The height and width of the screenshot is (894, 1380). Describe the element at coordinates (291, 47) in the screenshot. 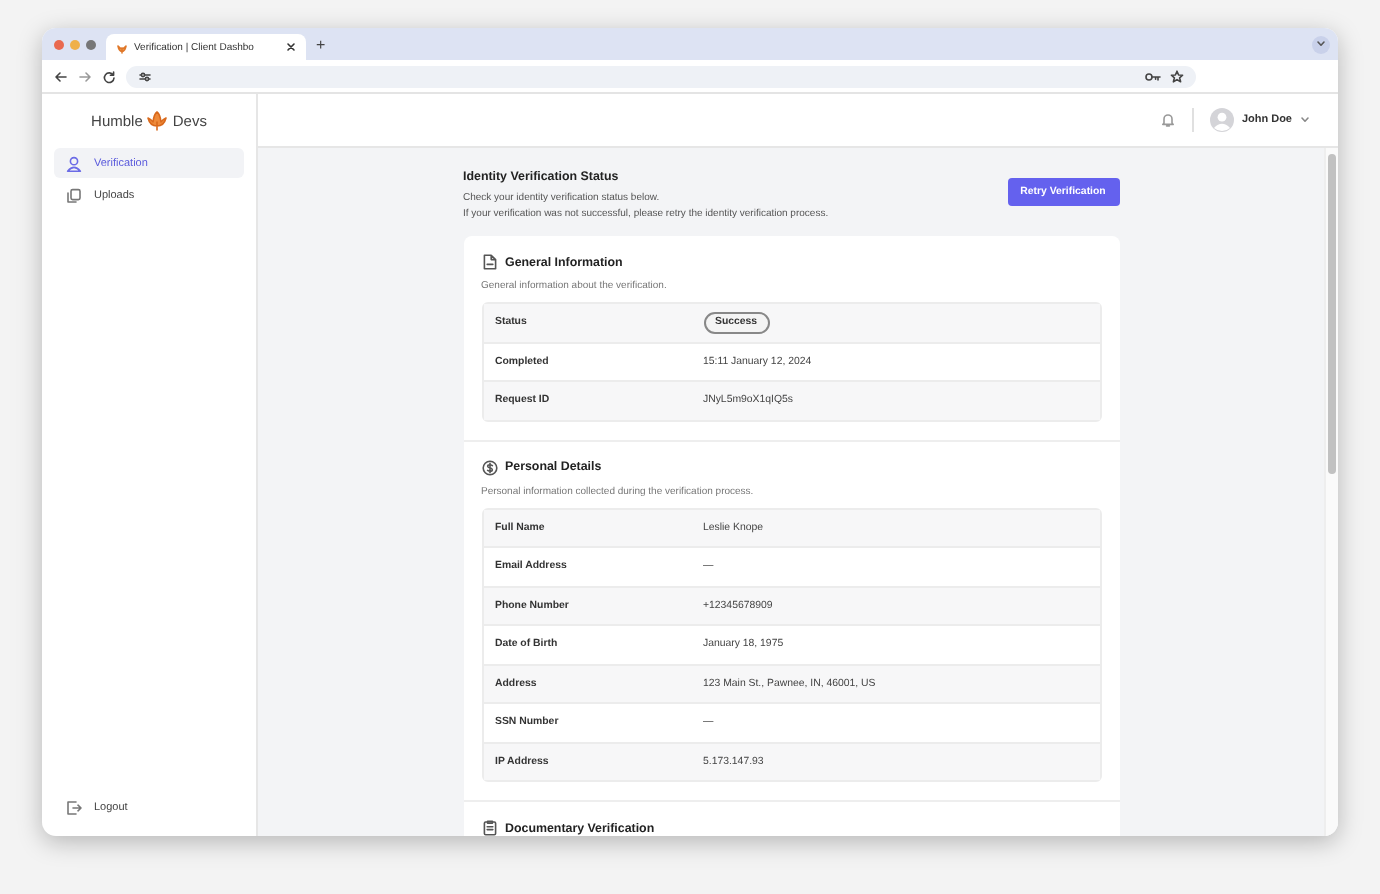

I see `close-icon` at that location.